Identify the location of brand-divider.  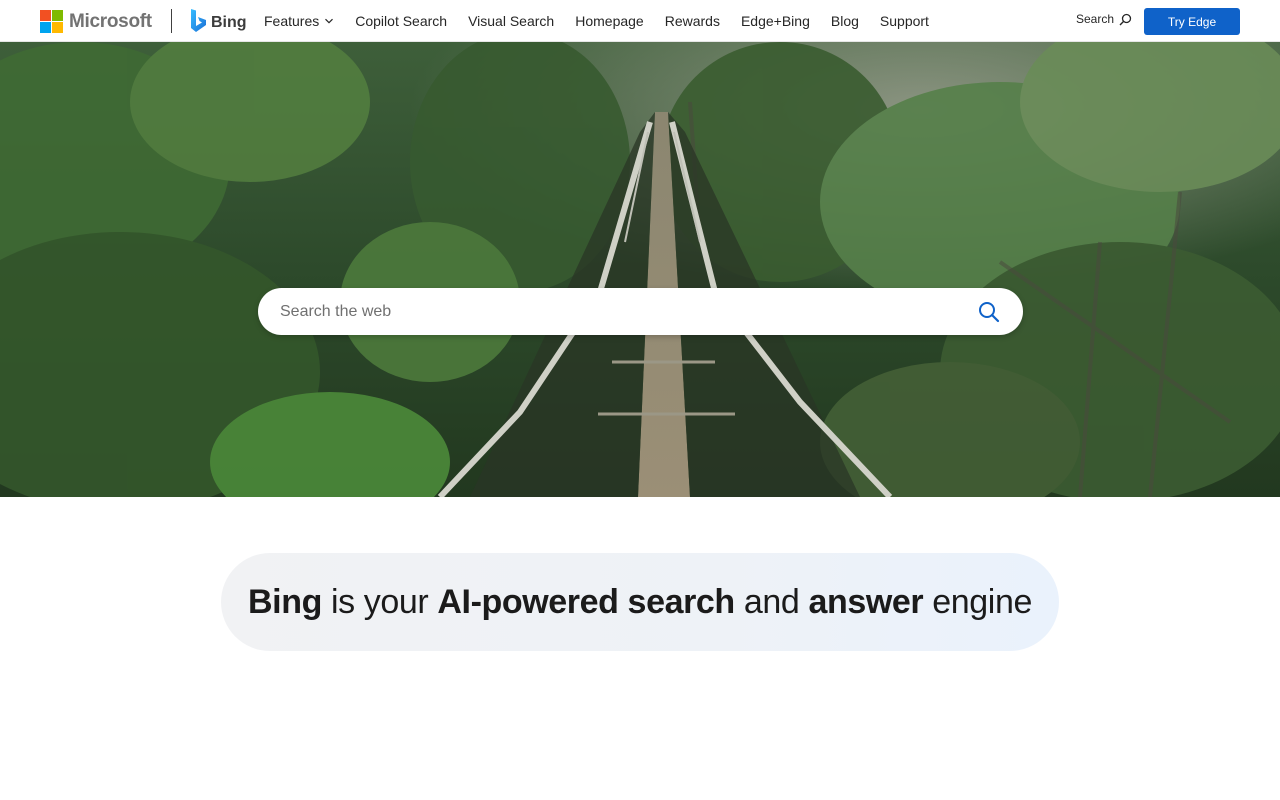
(171, 21).